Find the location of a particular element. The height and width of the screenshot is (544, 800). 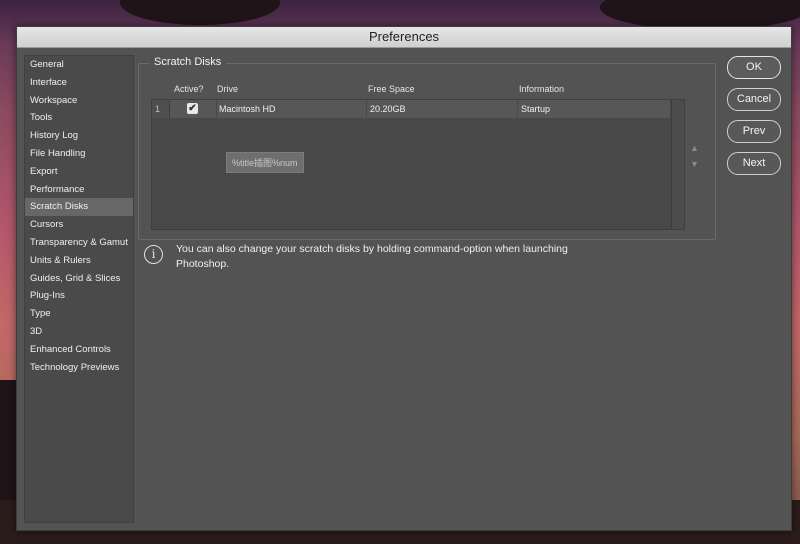

tree-silhouette is located at coordinates (200, 12).